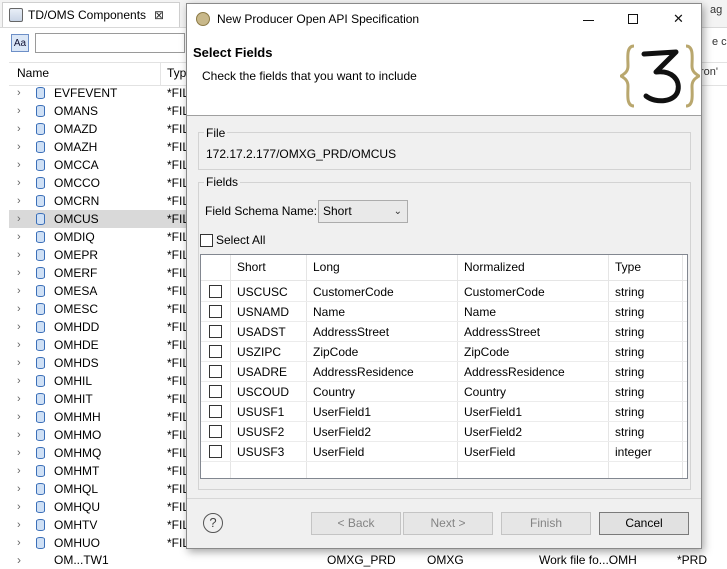  Describe the element at coordinates (109, 165) in the screenshot. I see `components-row: › OMCCA *FIL` at that location.